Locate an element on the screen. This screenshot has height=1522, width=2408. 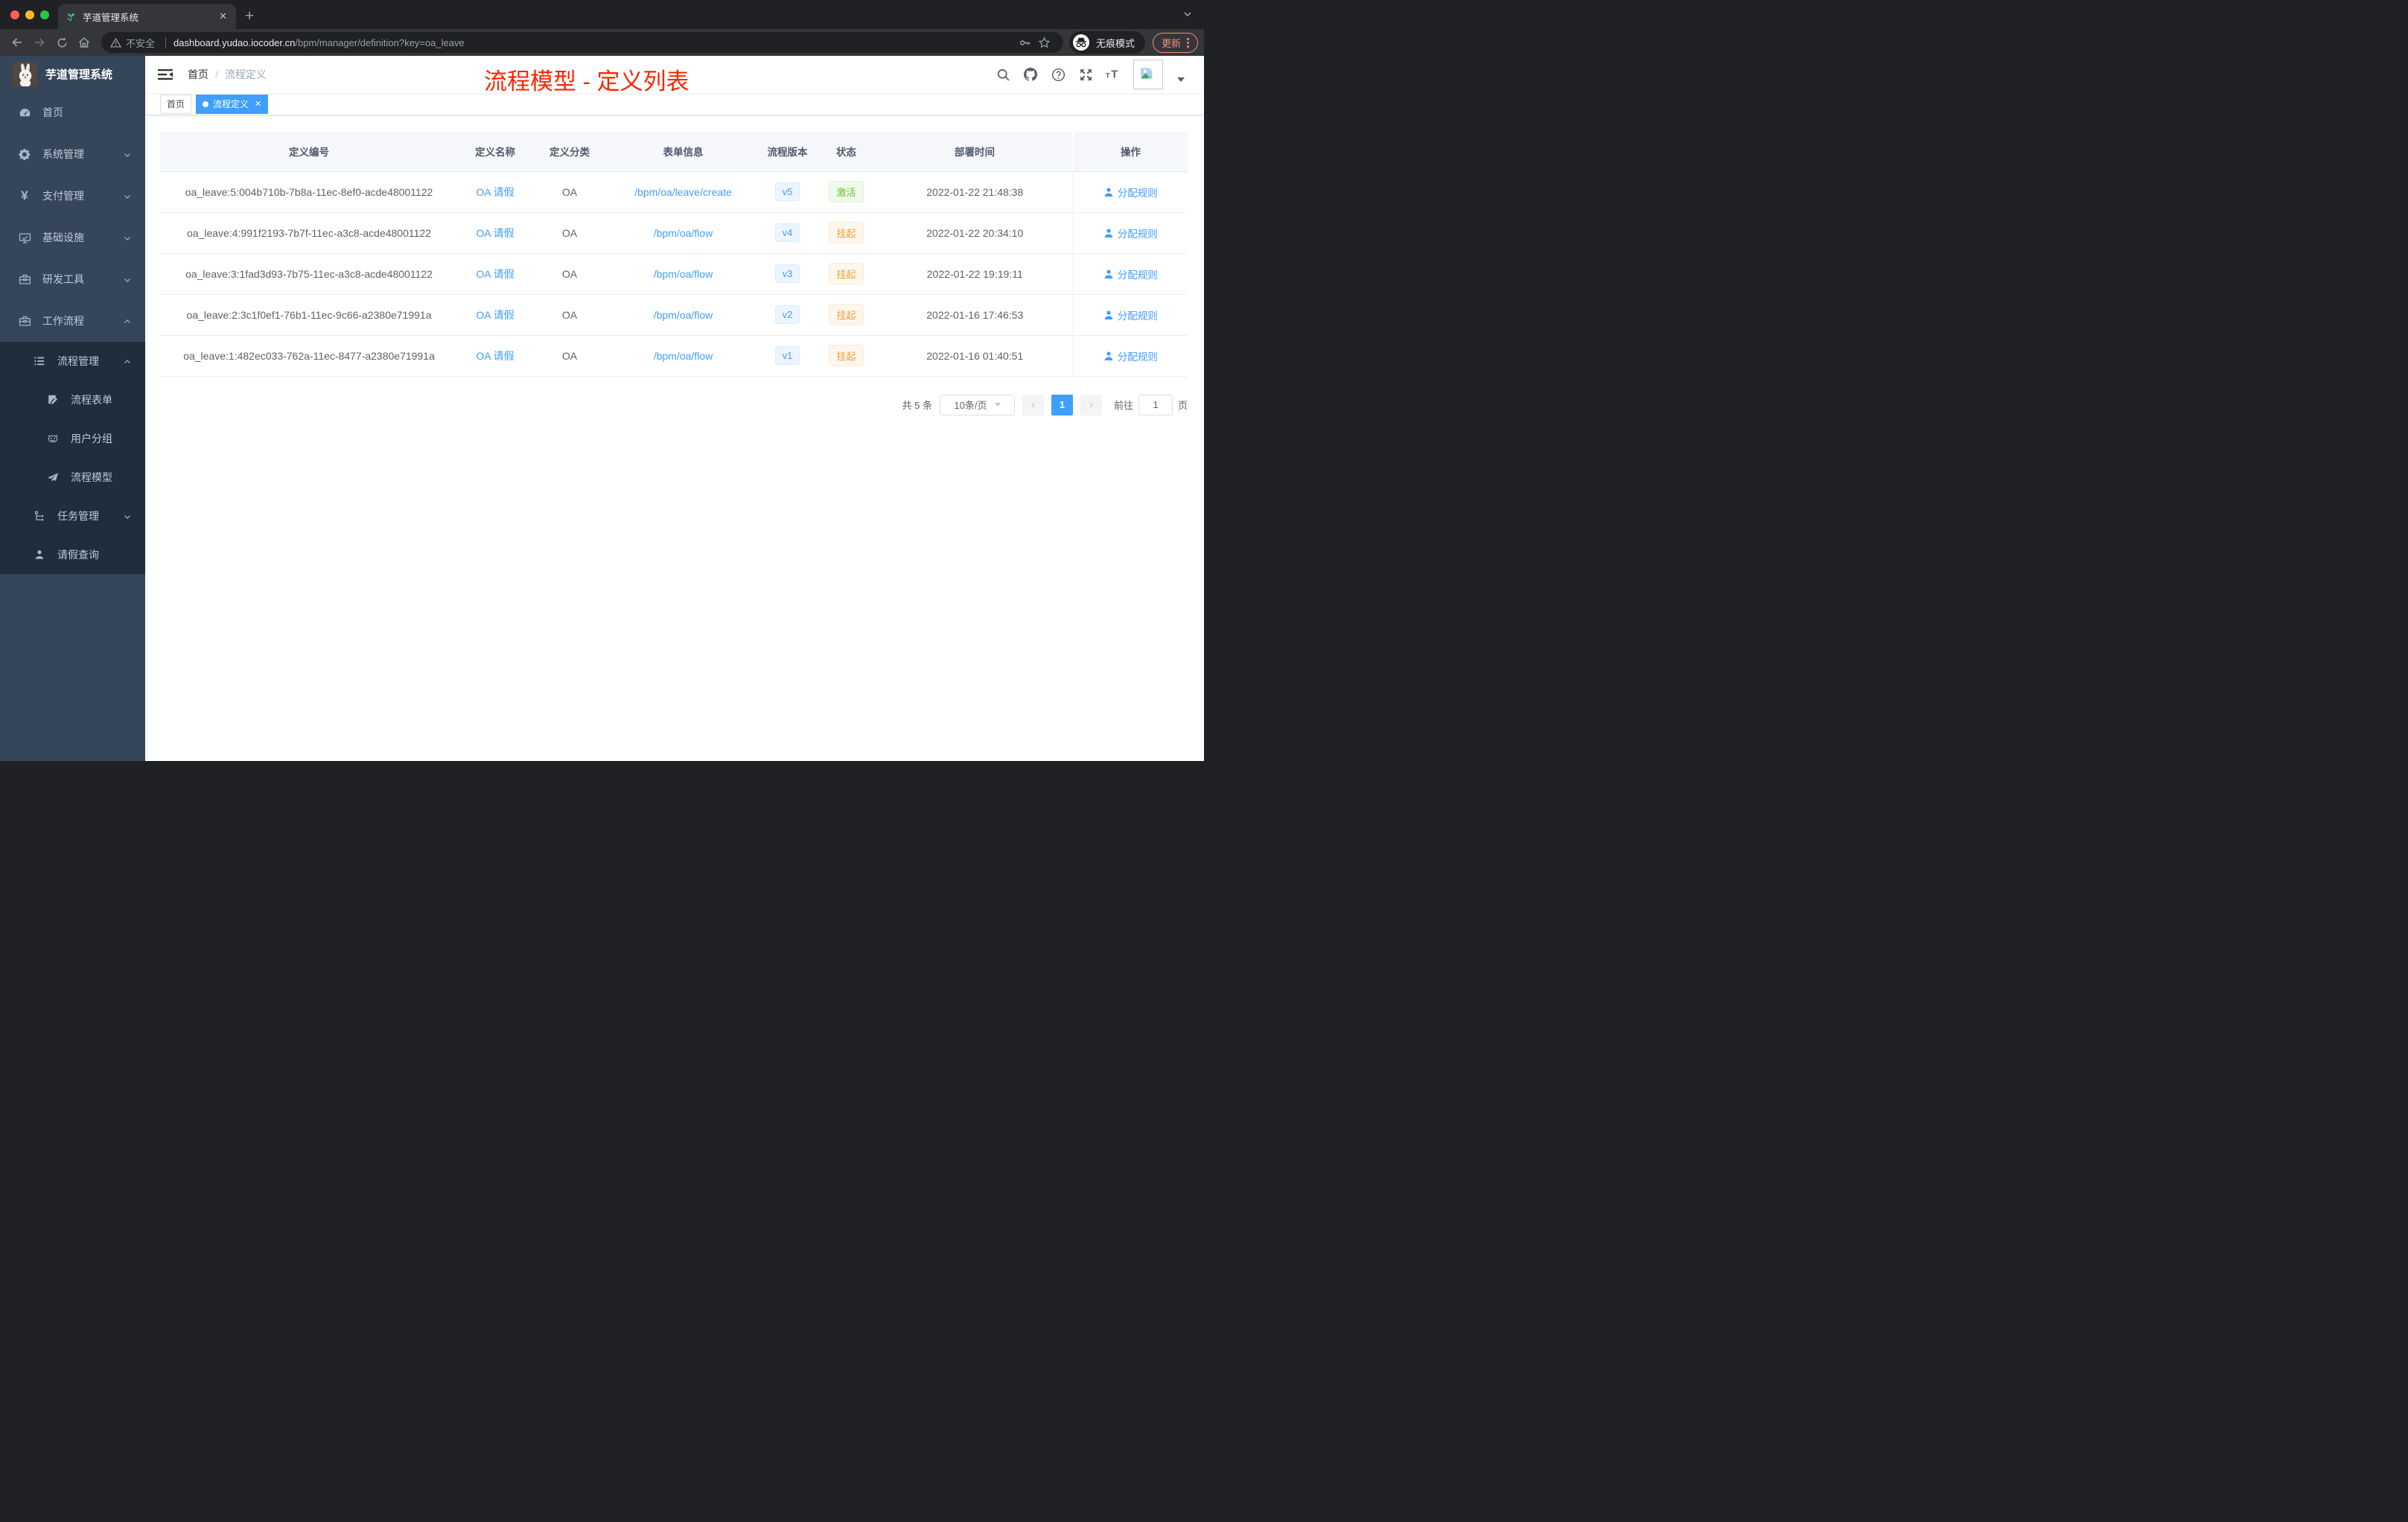
goto-label: 前往 is located at coordinates (1123, 405).